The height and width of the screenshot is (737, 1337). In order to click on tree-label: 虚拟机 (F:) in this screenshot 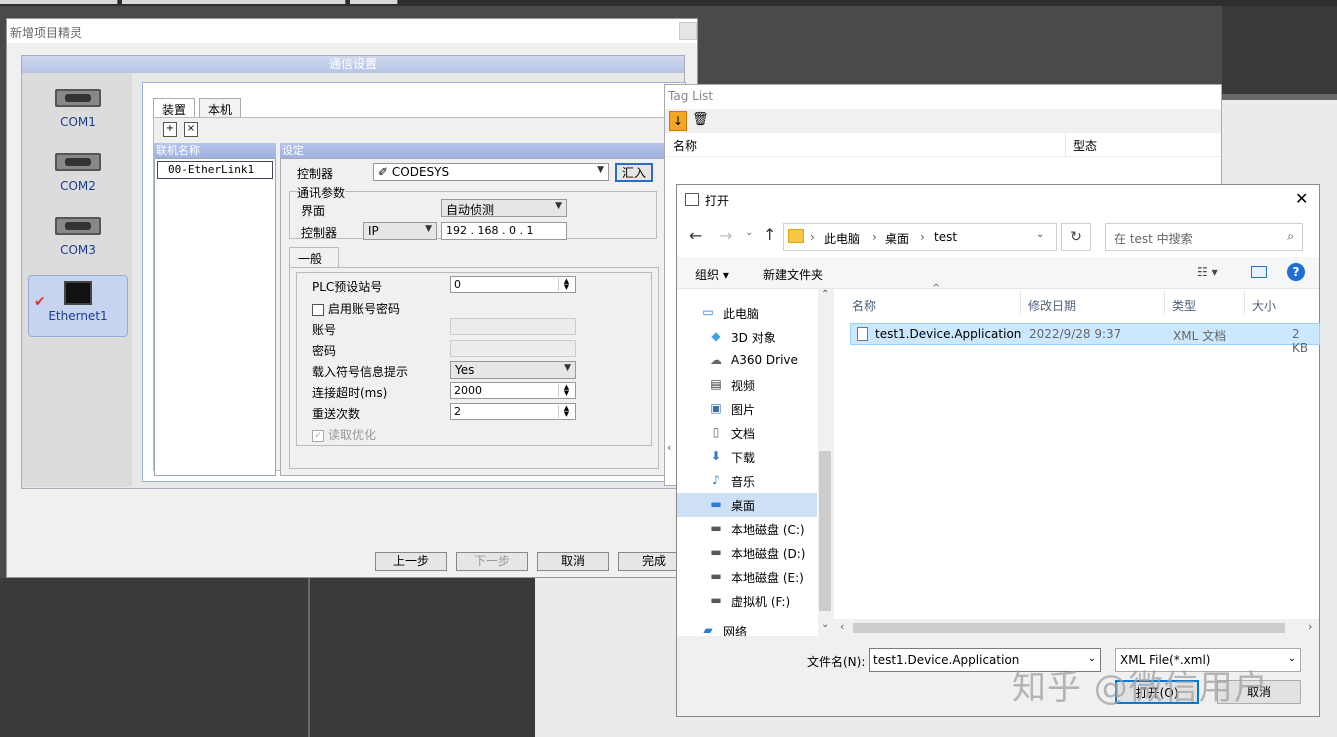, I will do `click(761, 602)`.